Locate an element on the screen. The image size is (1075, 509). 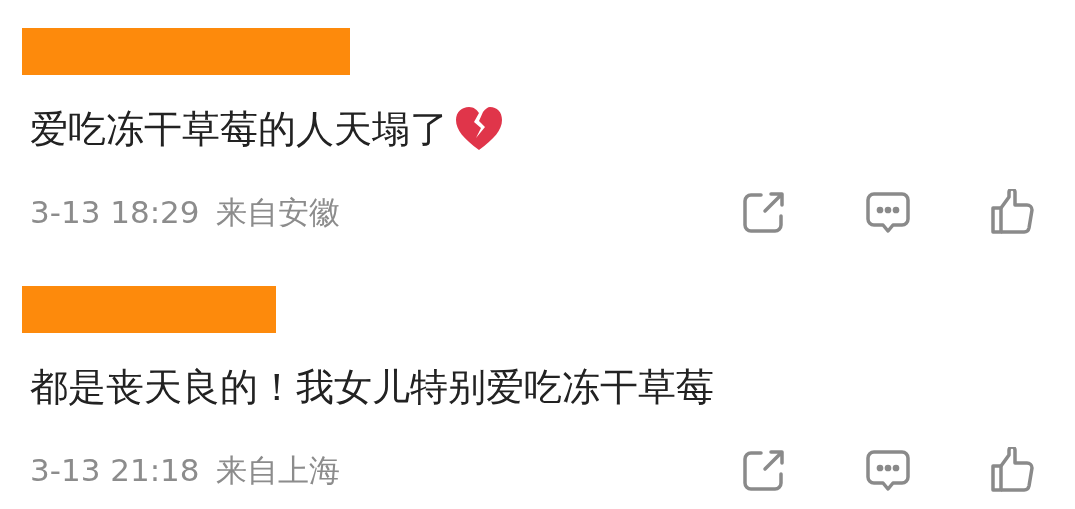
comment-location: 来自安徽 is located at coordinates (277, 212).